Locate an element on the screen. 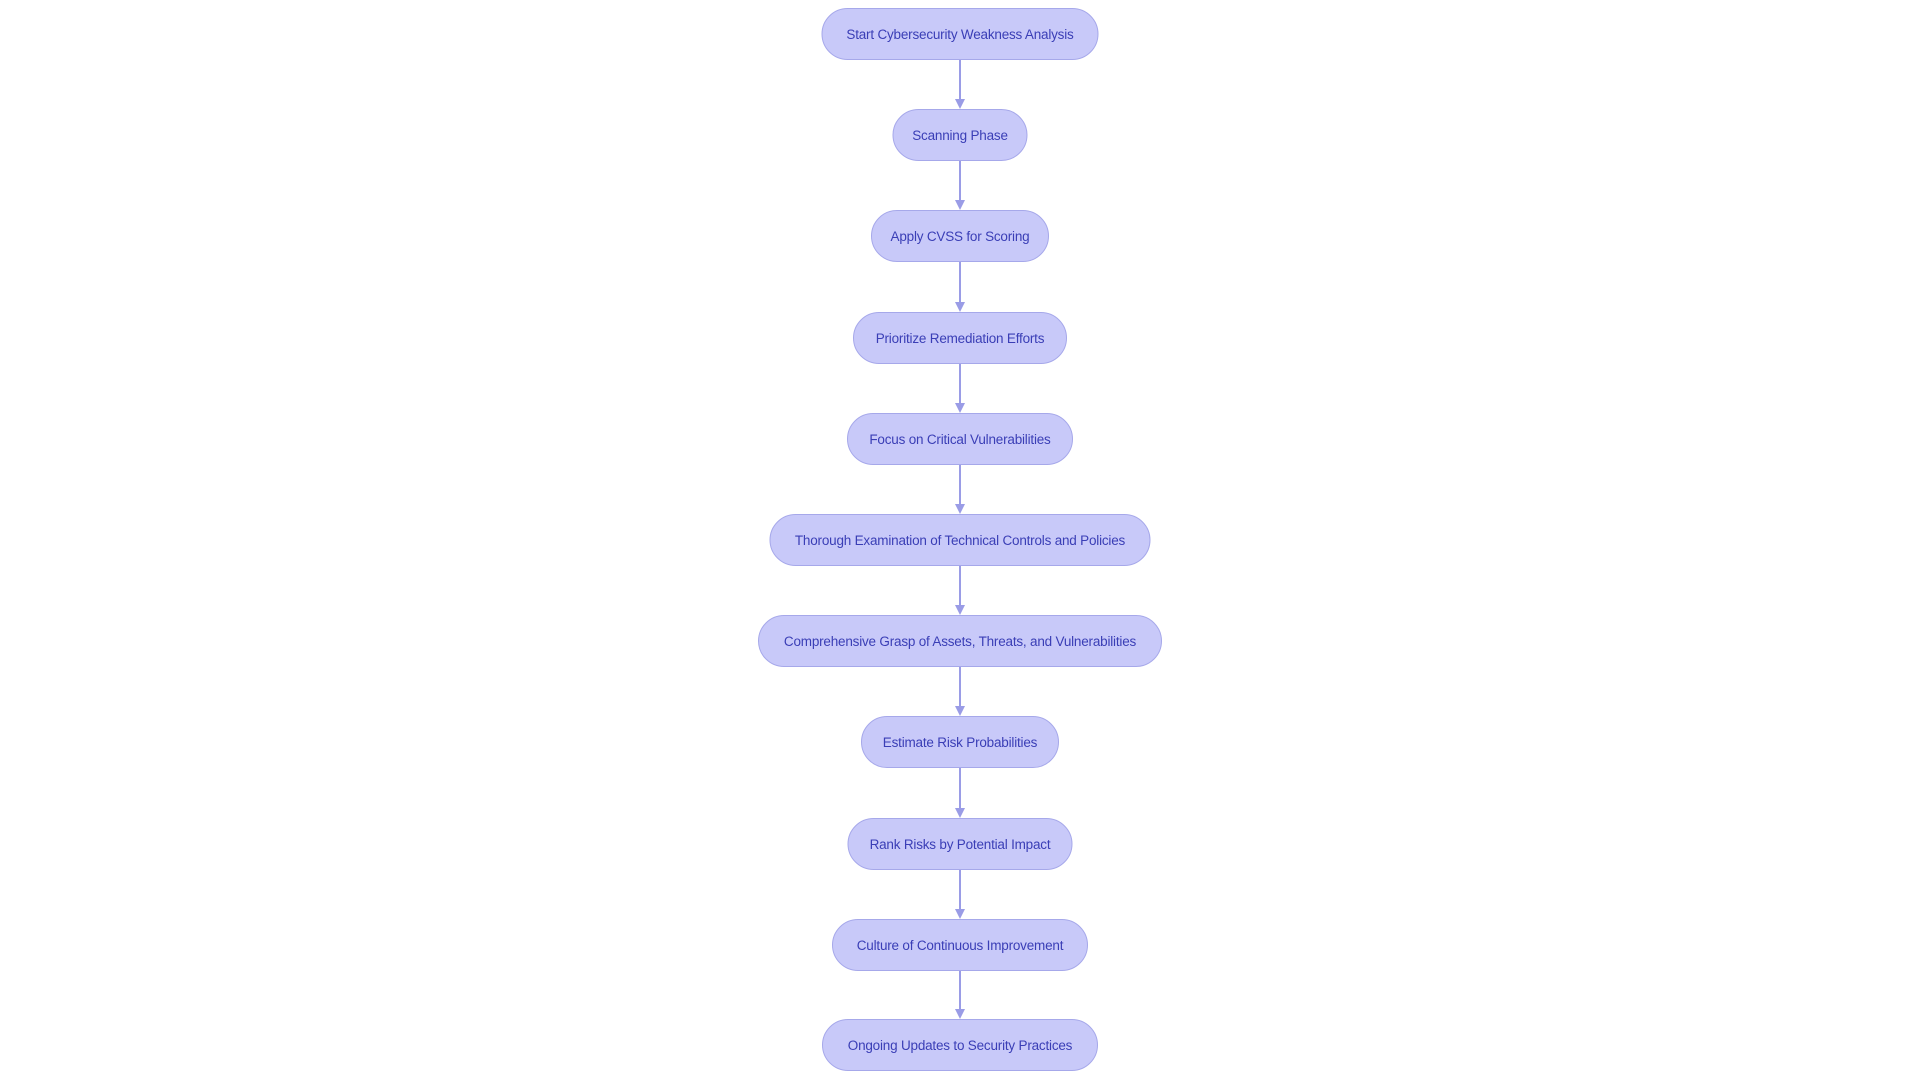 The image size is (1920, 1080). edge-B-C is located at coordinates (960, 185).